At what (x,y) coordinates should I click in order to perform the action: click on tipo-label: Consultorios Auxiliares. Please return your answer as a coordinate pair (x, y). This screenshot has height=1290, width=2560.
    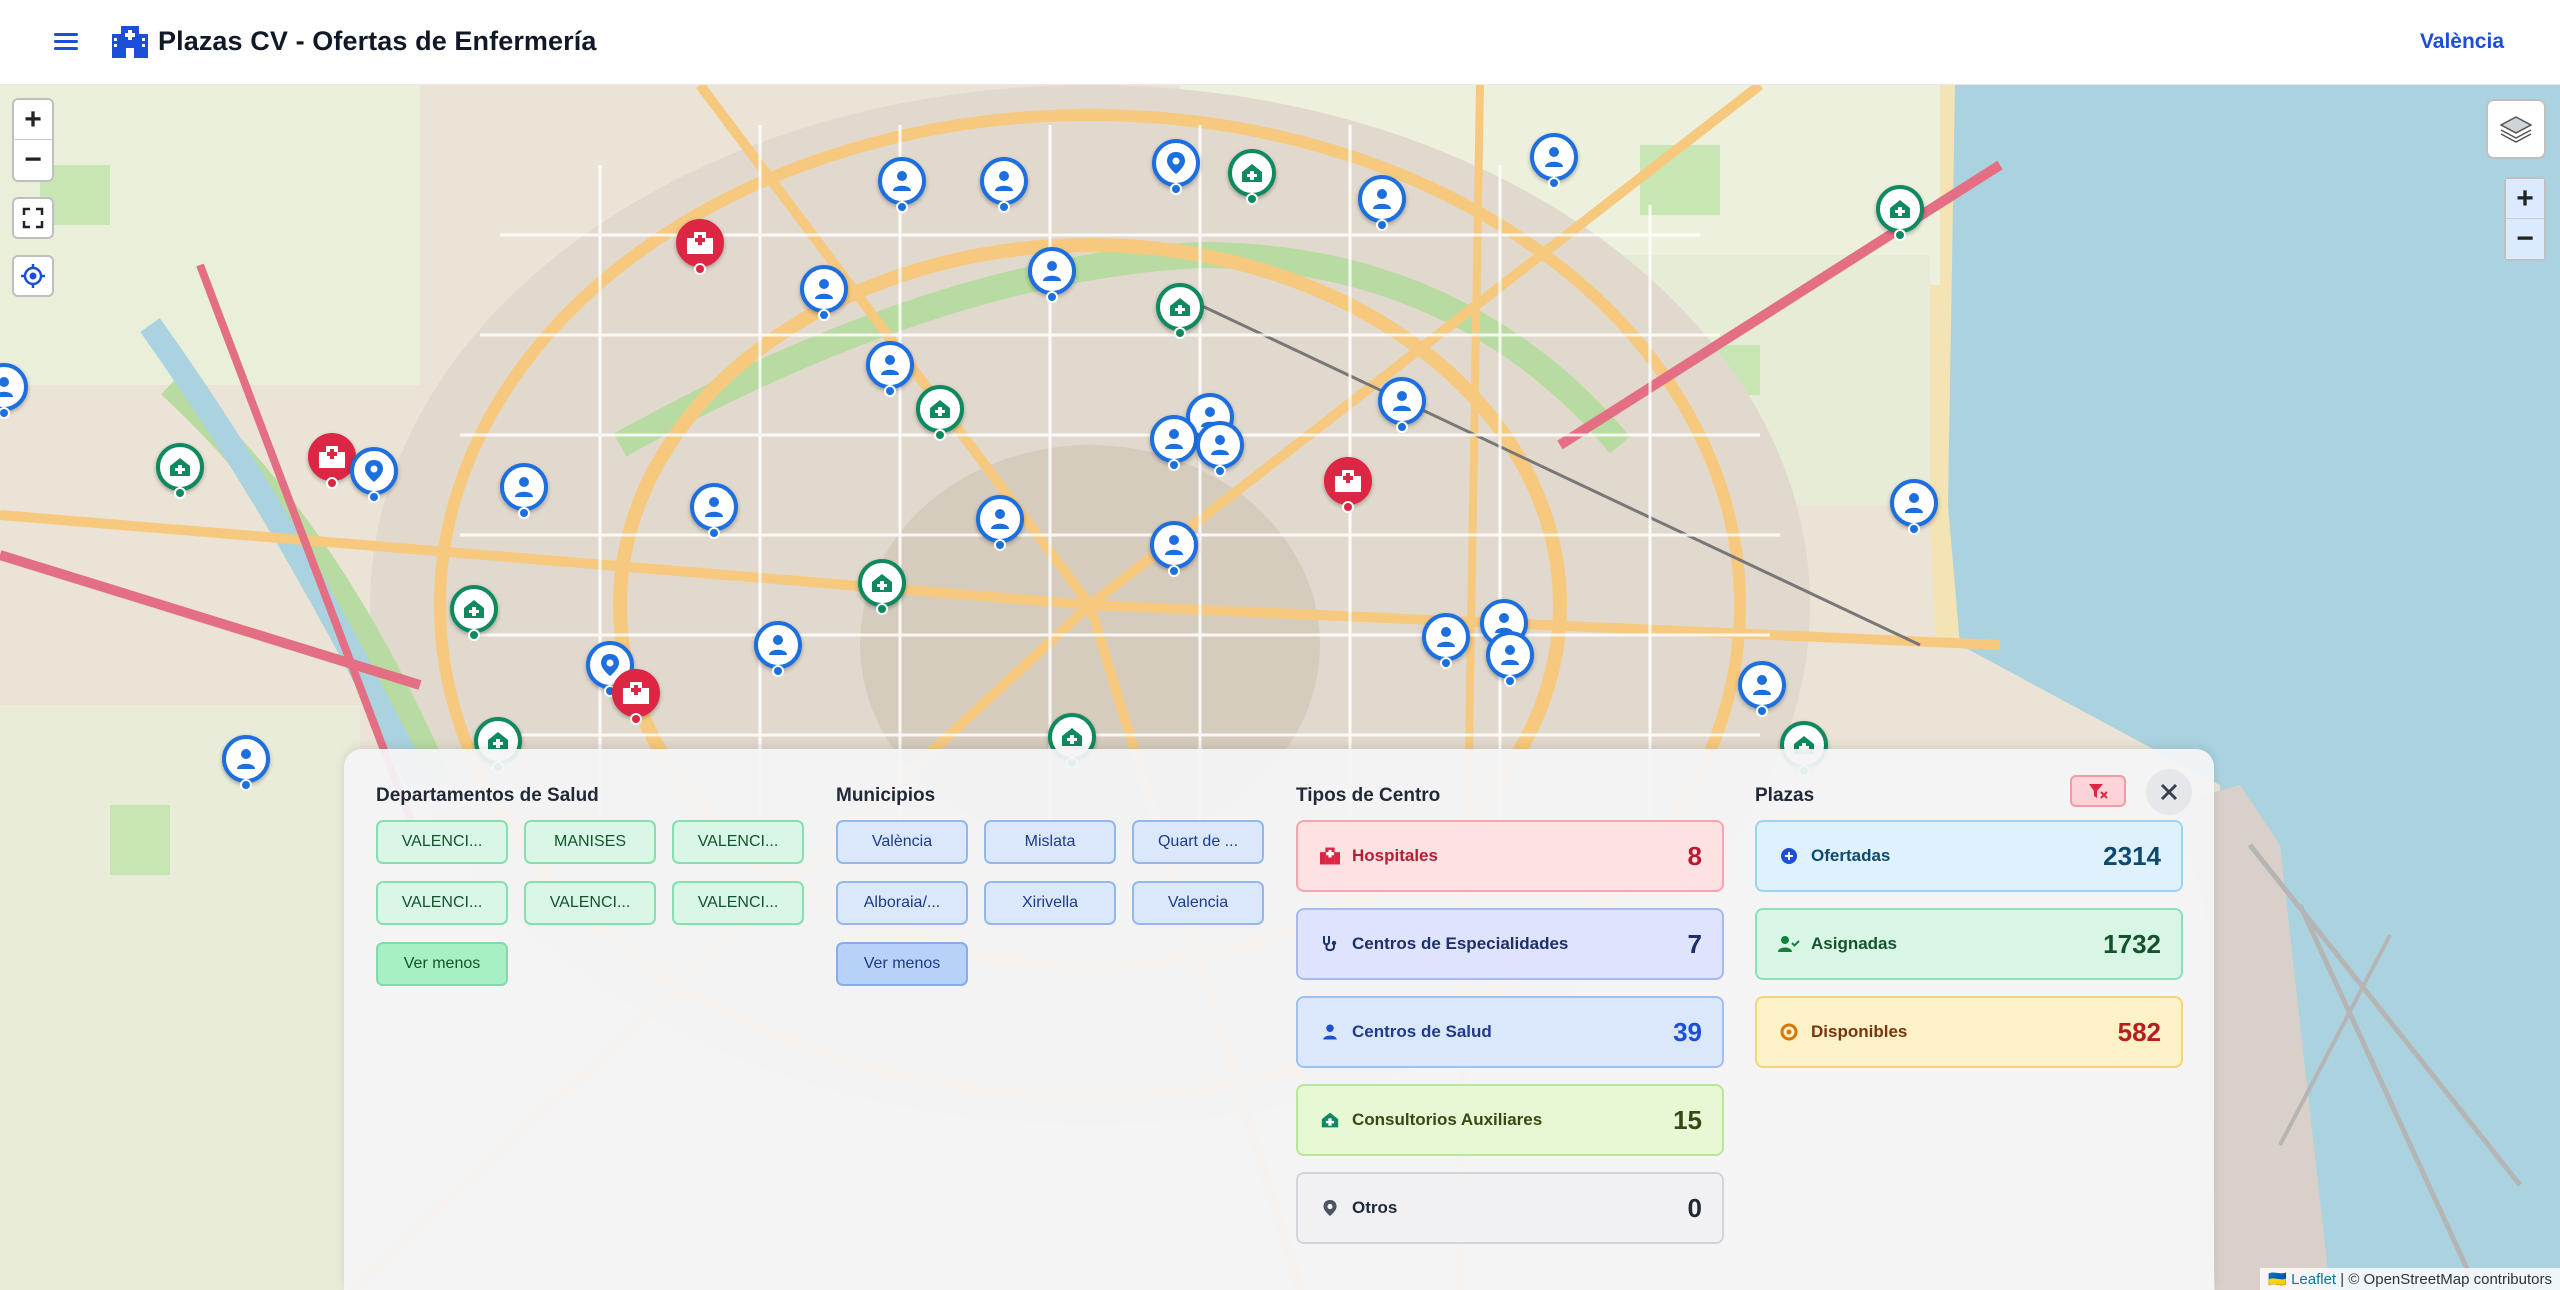
    Looking at the image, I should click on (1447, 1119).